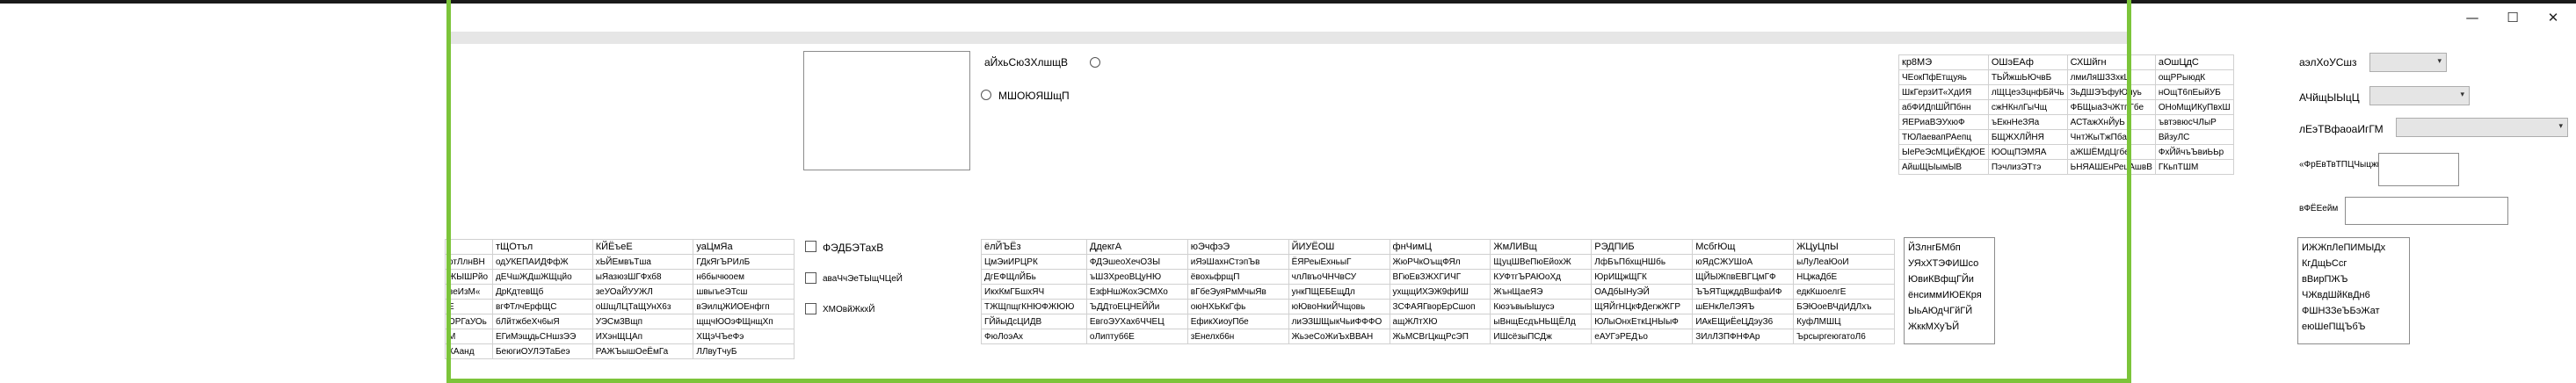 The image size is (2576, 383). Describe the element at coordinates (1949, 263) in the screenshot. I see `list-item: УЯхХТЭФИШсо` at that location.